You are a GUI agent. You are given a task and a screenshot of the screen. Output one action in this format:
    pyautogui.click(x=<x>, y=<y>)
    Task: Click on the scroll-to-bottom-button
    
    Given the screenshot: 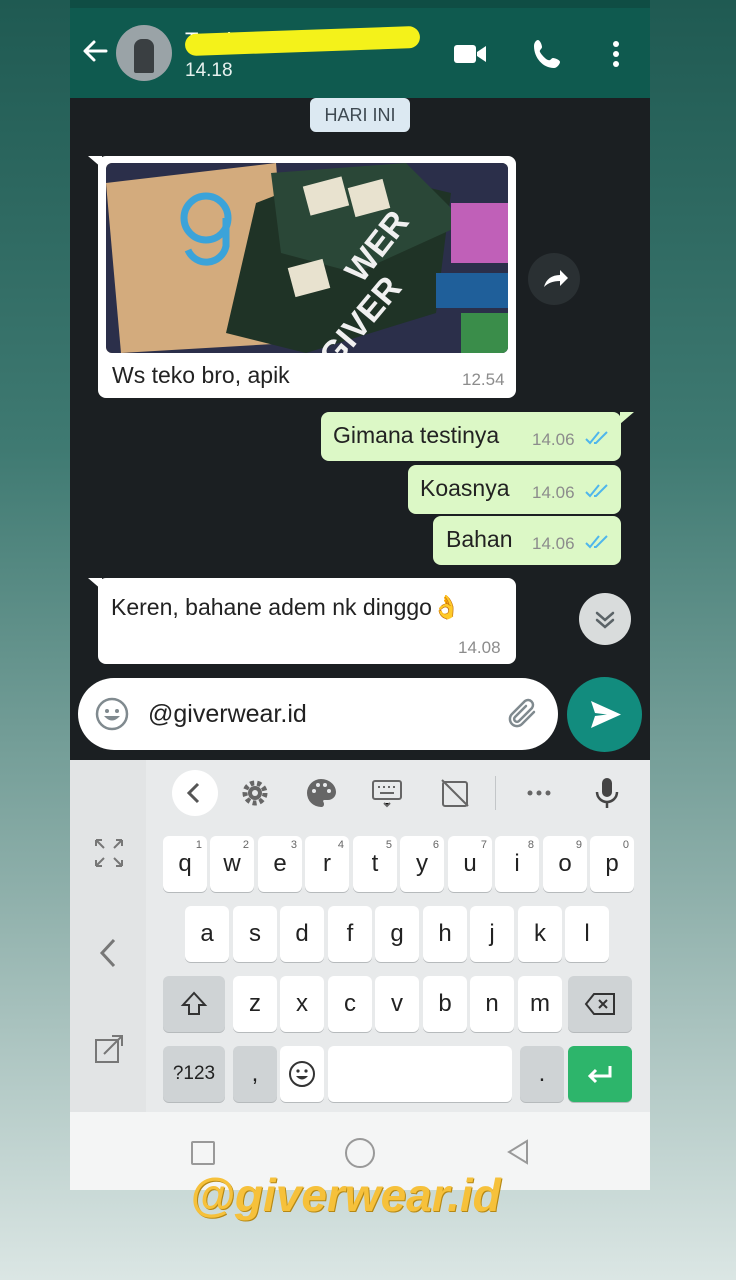 What is the action you would take?
    pyautogui.click(x=605, y=619)
    